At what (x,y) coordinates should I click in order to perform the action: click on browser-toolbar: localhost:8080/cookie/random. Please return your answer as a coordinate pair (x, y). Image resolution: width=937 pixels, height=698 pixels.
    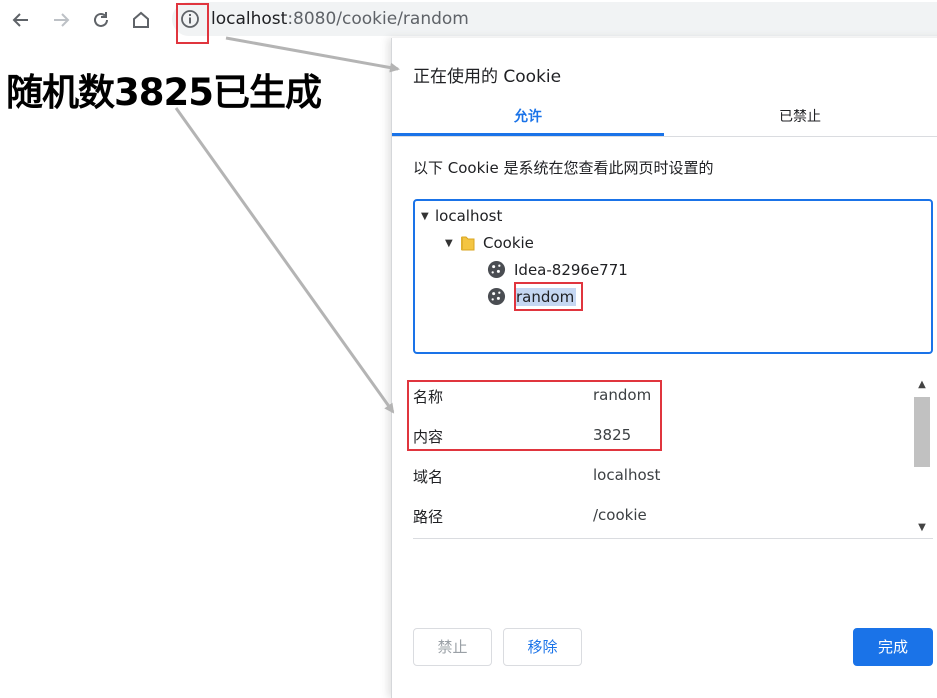
    Looking at the image, I should click on (468, 20).